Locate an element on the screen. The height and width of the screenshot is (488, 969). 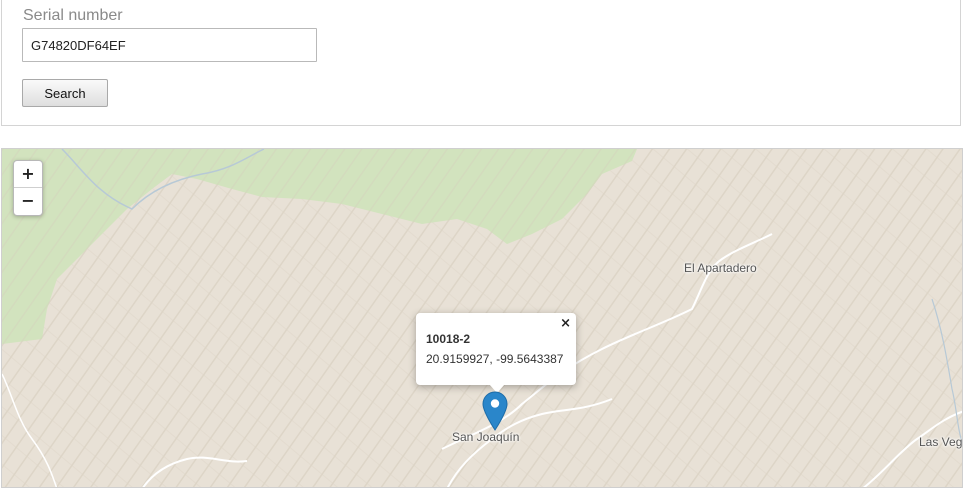
map-pin-icon is located at coordinates (495, 411).